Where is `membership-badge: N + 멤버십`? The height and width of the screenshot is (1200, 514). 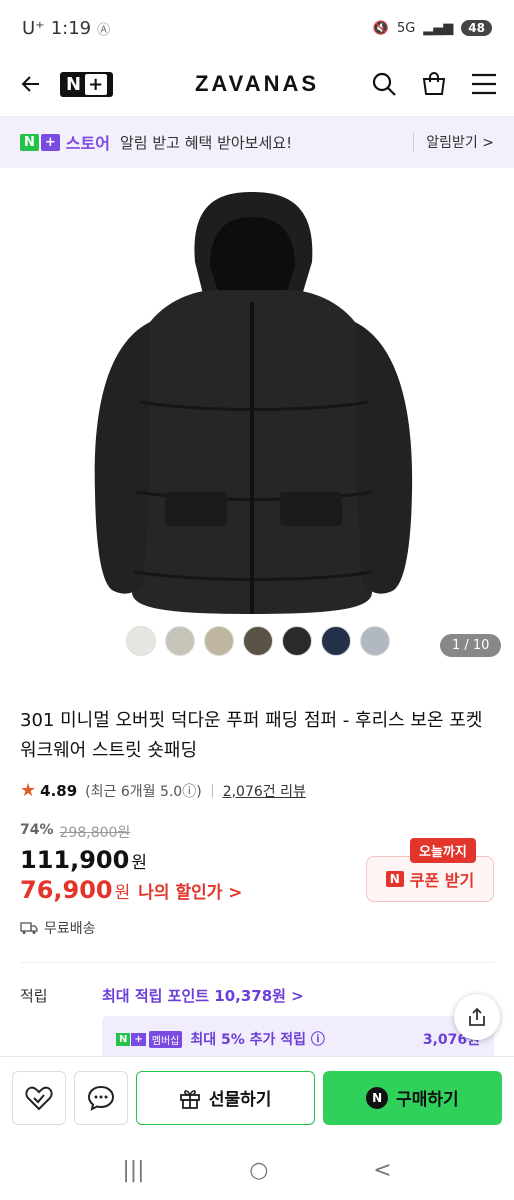 membership-badge: N + 멤버십 is located at coordinates (149, 1039).